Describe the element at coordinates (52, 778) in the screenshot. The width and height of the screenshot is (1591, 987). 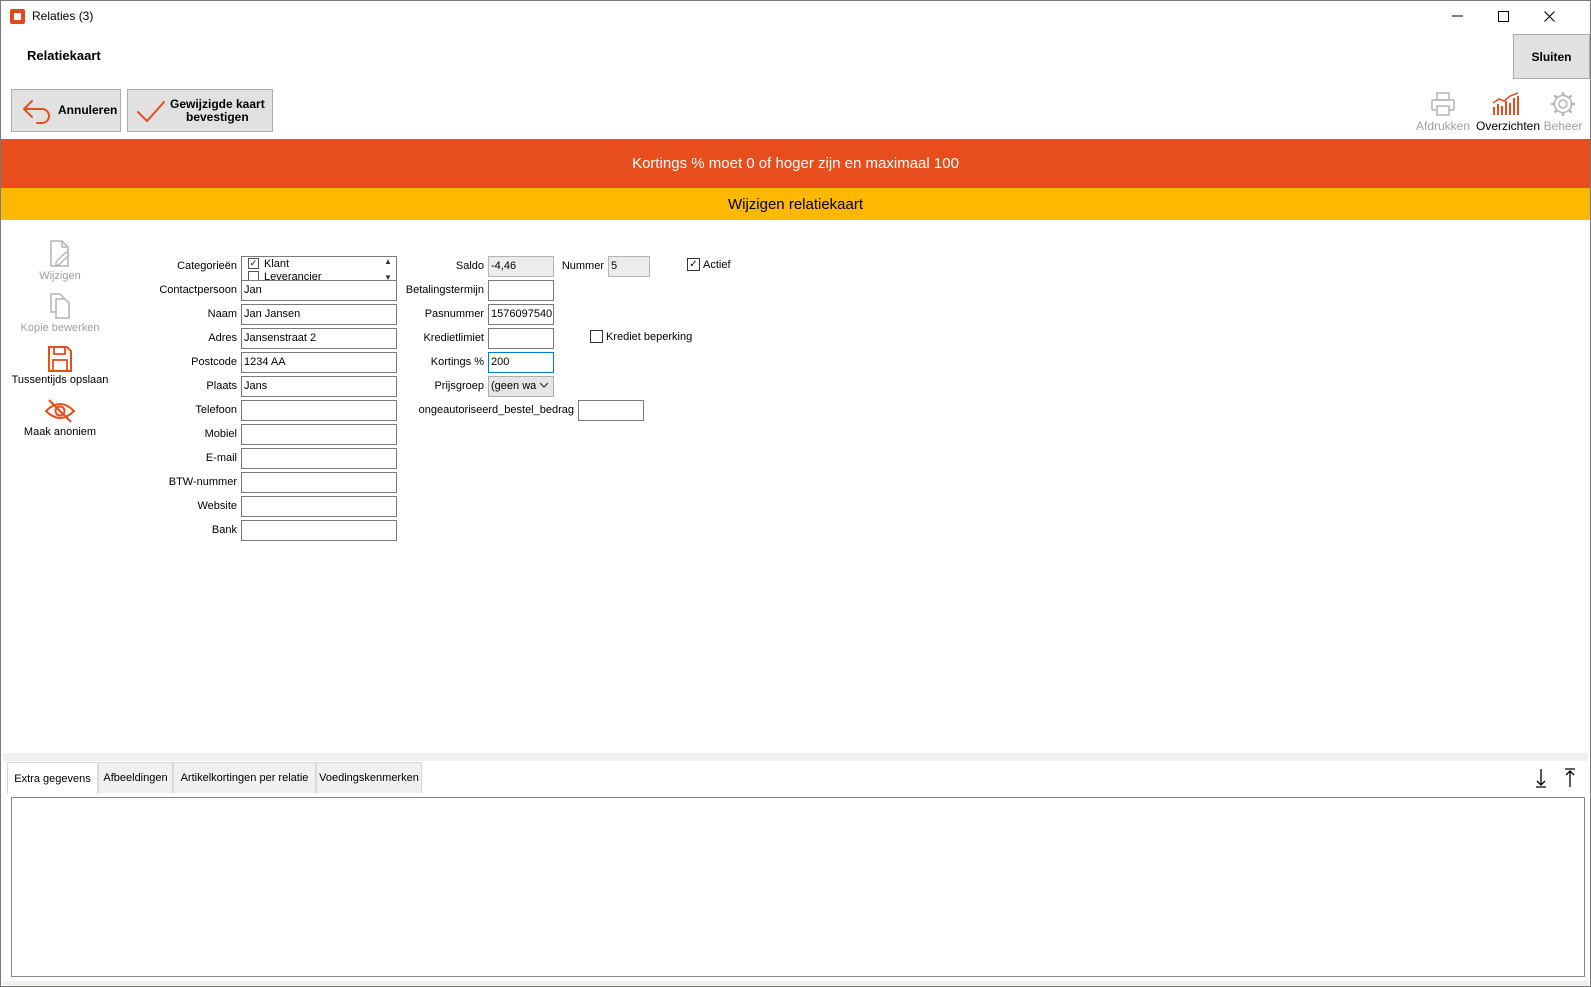
I see `tab-extra-data: Extra gegevens` at that location.